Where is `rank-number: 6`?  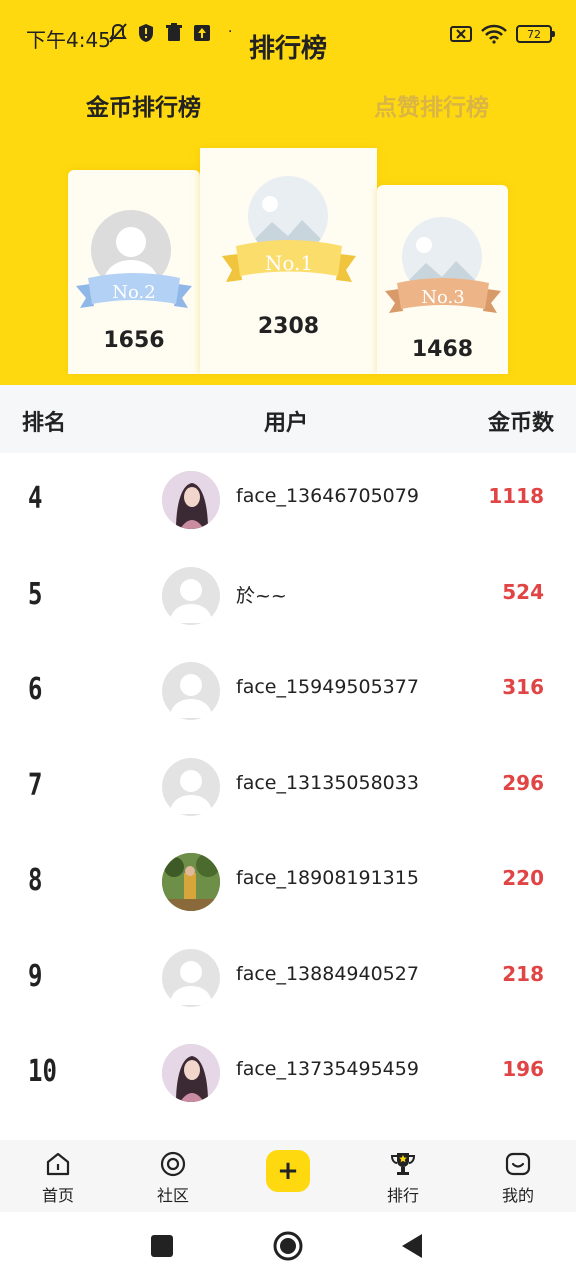
rank-number: 6 is located at coordinates (35, 689).